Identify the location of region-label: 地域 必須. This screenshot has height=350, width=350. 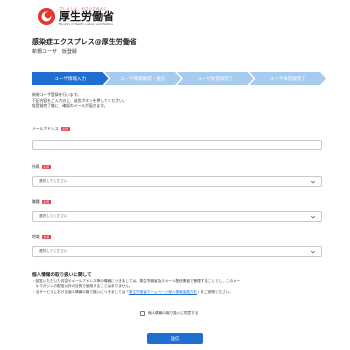
(41, 236).